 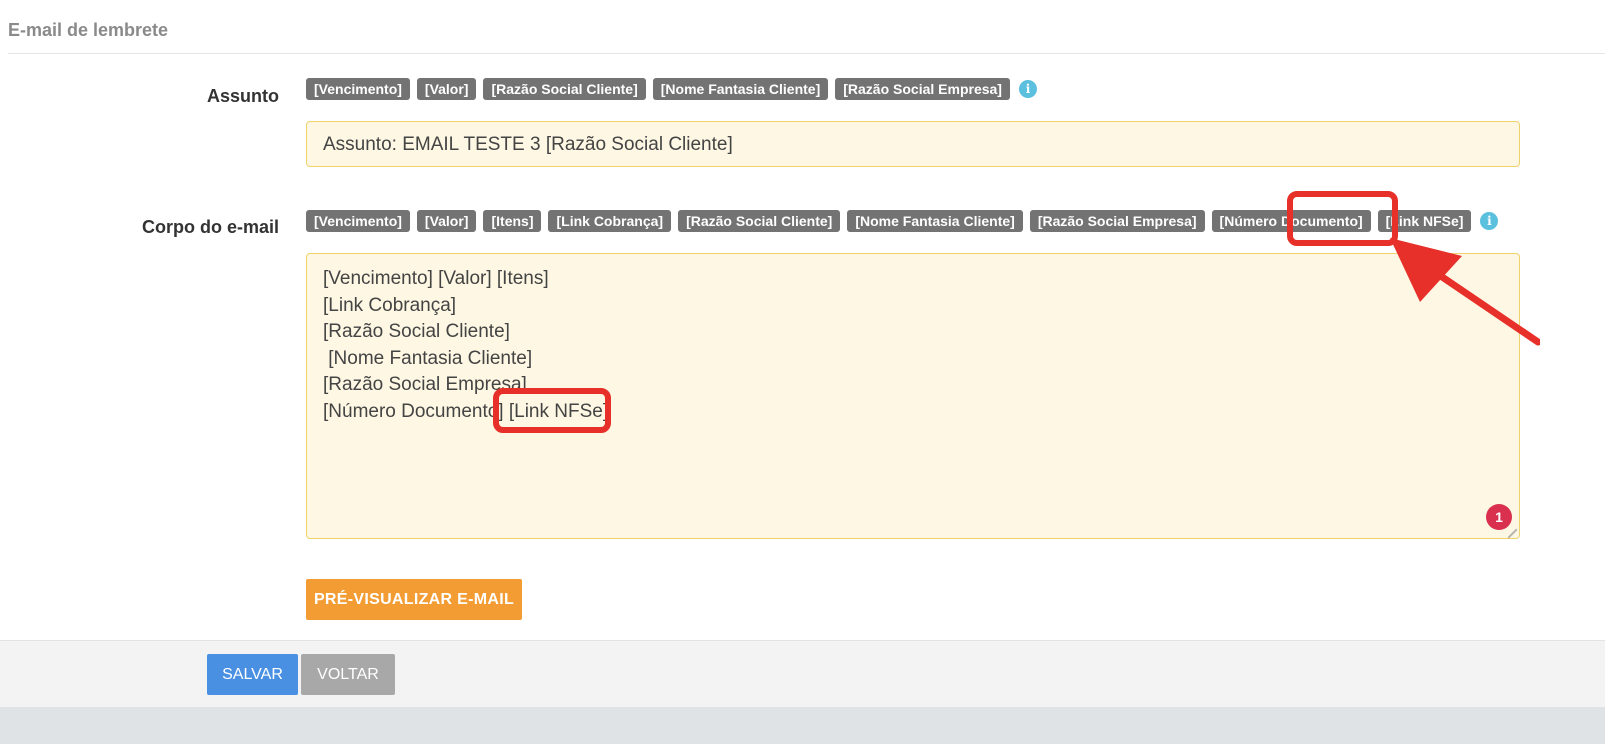 I want to click on subject-tag-nome-fantasia-cliente: [Nome Fantasia Cliente], so click(x=740, y=89).